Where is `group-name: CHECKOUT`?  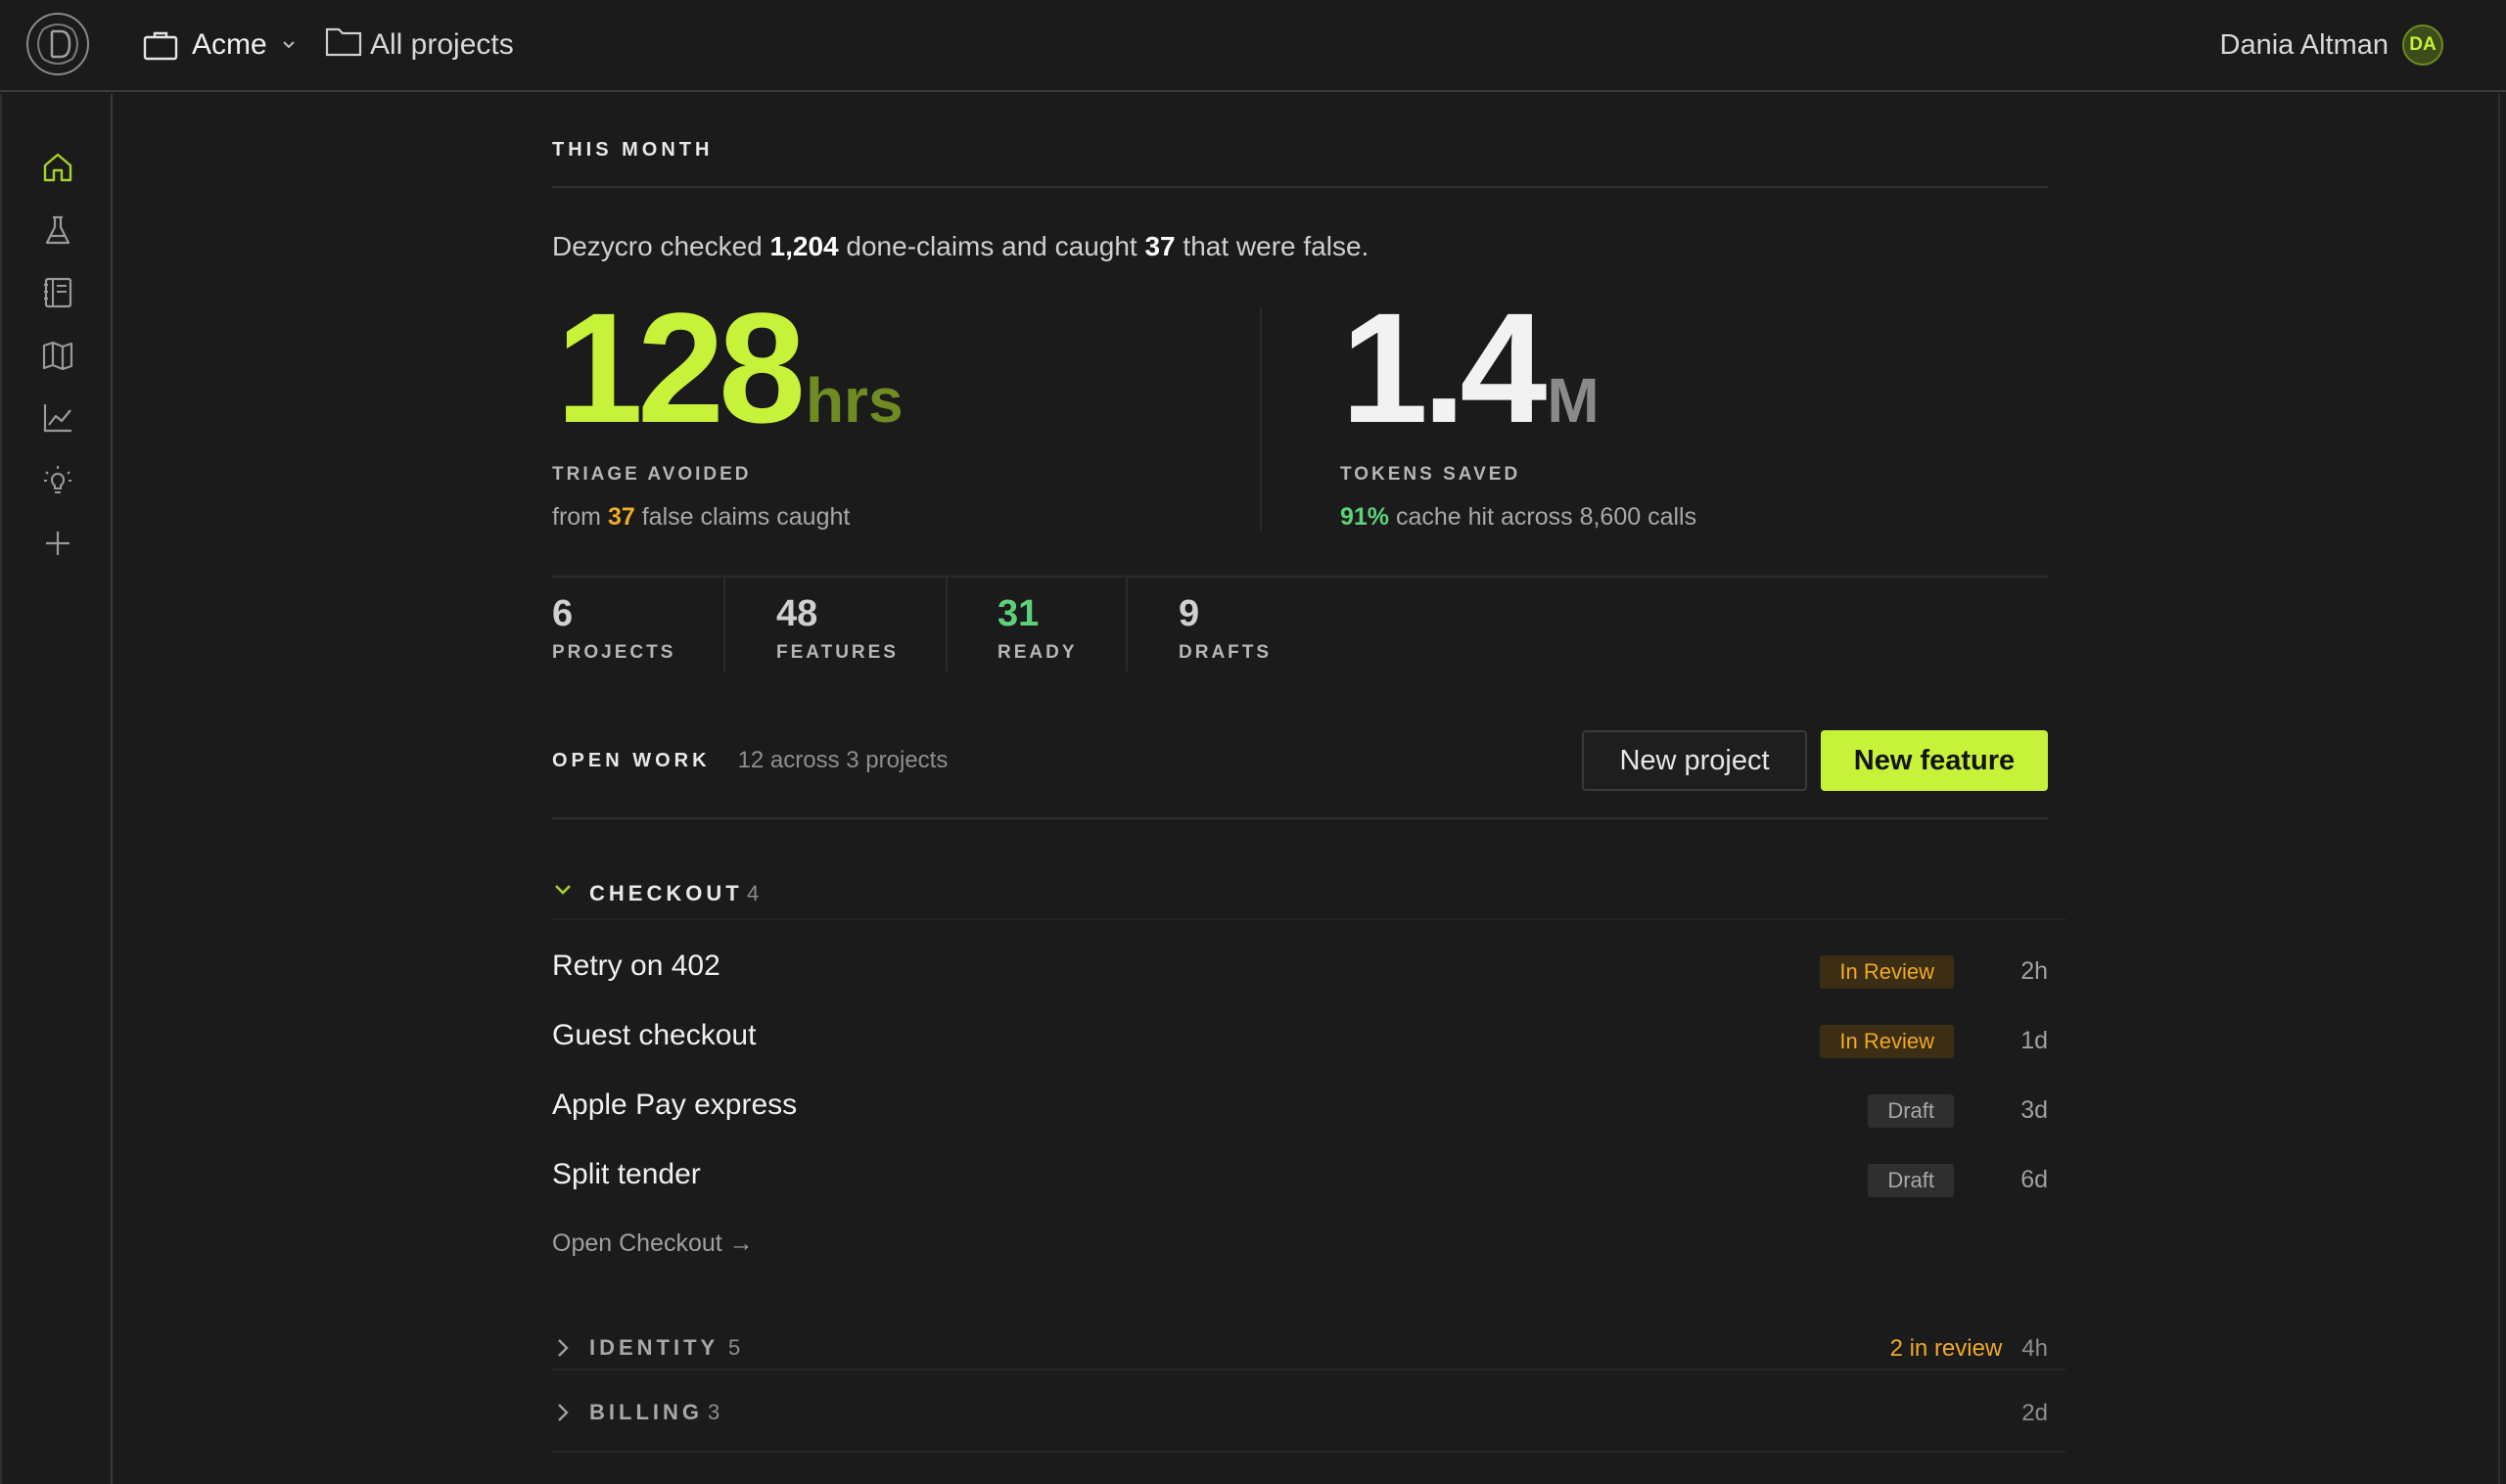
group-name: CHECKOUT is located at coordinates (666, 893).